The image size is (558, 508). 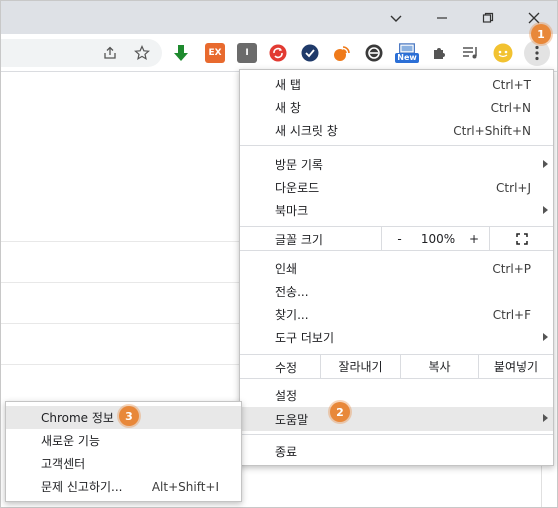 I want to click on extension-ex: EX, so click(x=215, y=53).